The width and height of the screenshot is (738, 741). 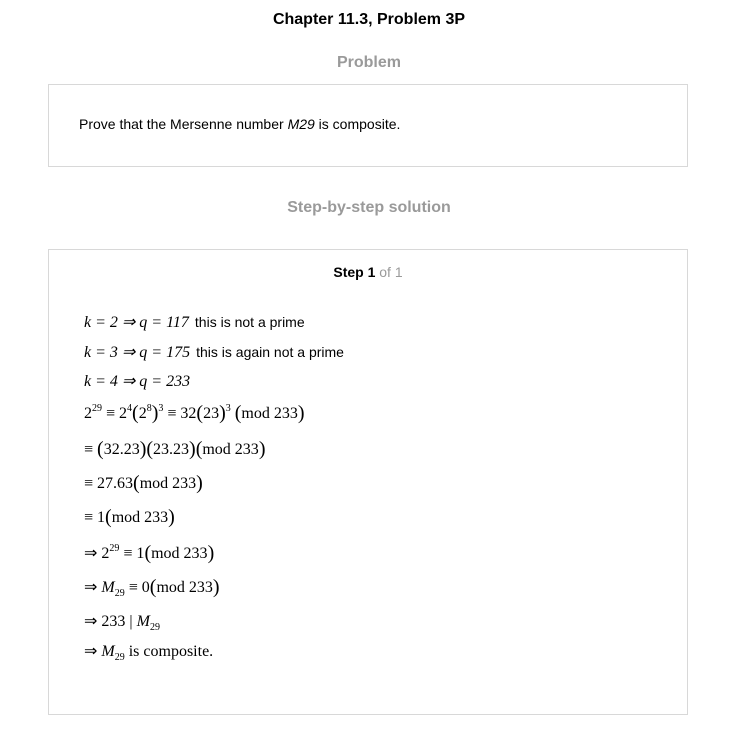 I want to click on problem-heading: Problem, so click(x=368, y=62).